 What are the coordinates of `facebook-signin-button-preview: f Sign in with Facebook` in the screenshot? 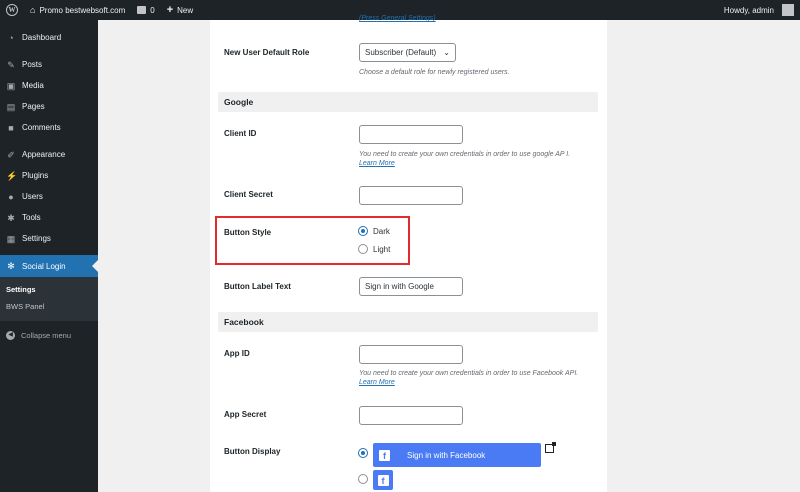 It's located at (457, 455).